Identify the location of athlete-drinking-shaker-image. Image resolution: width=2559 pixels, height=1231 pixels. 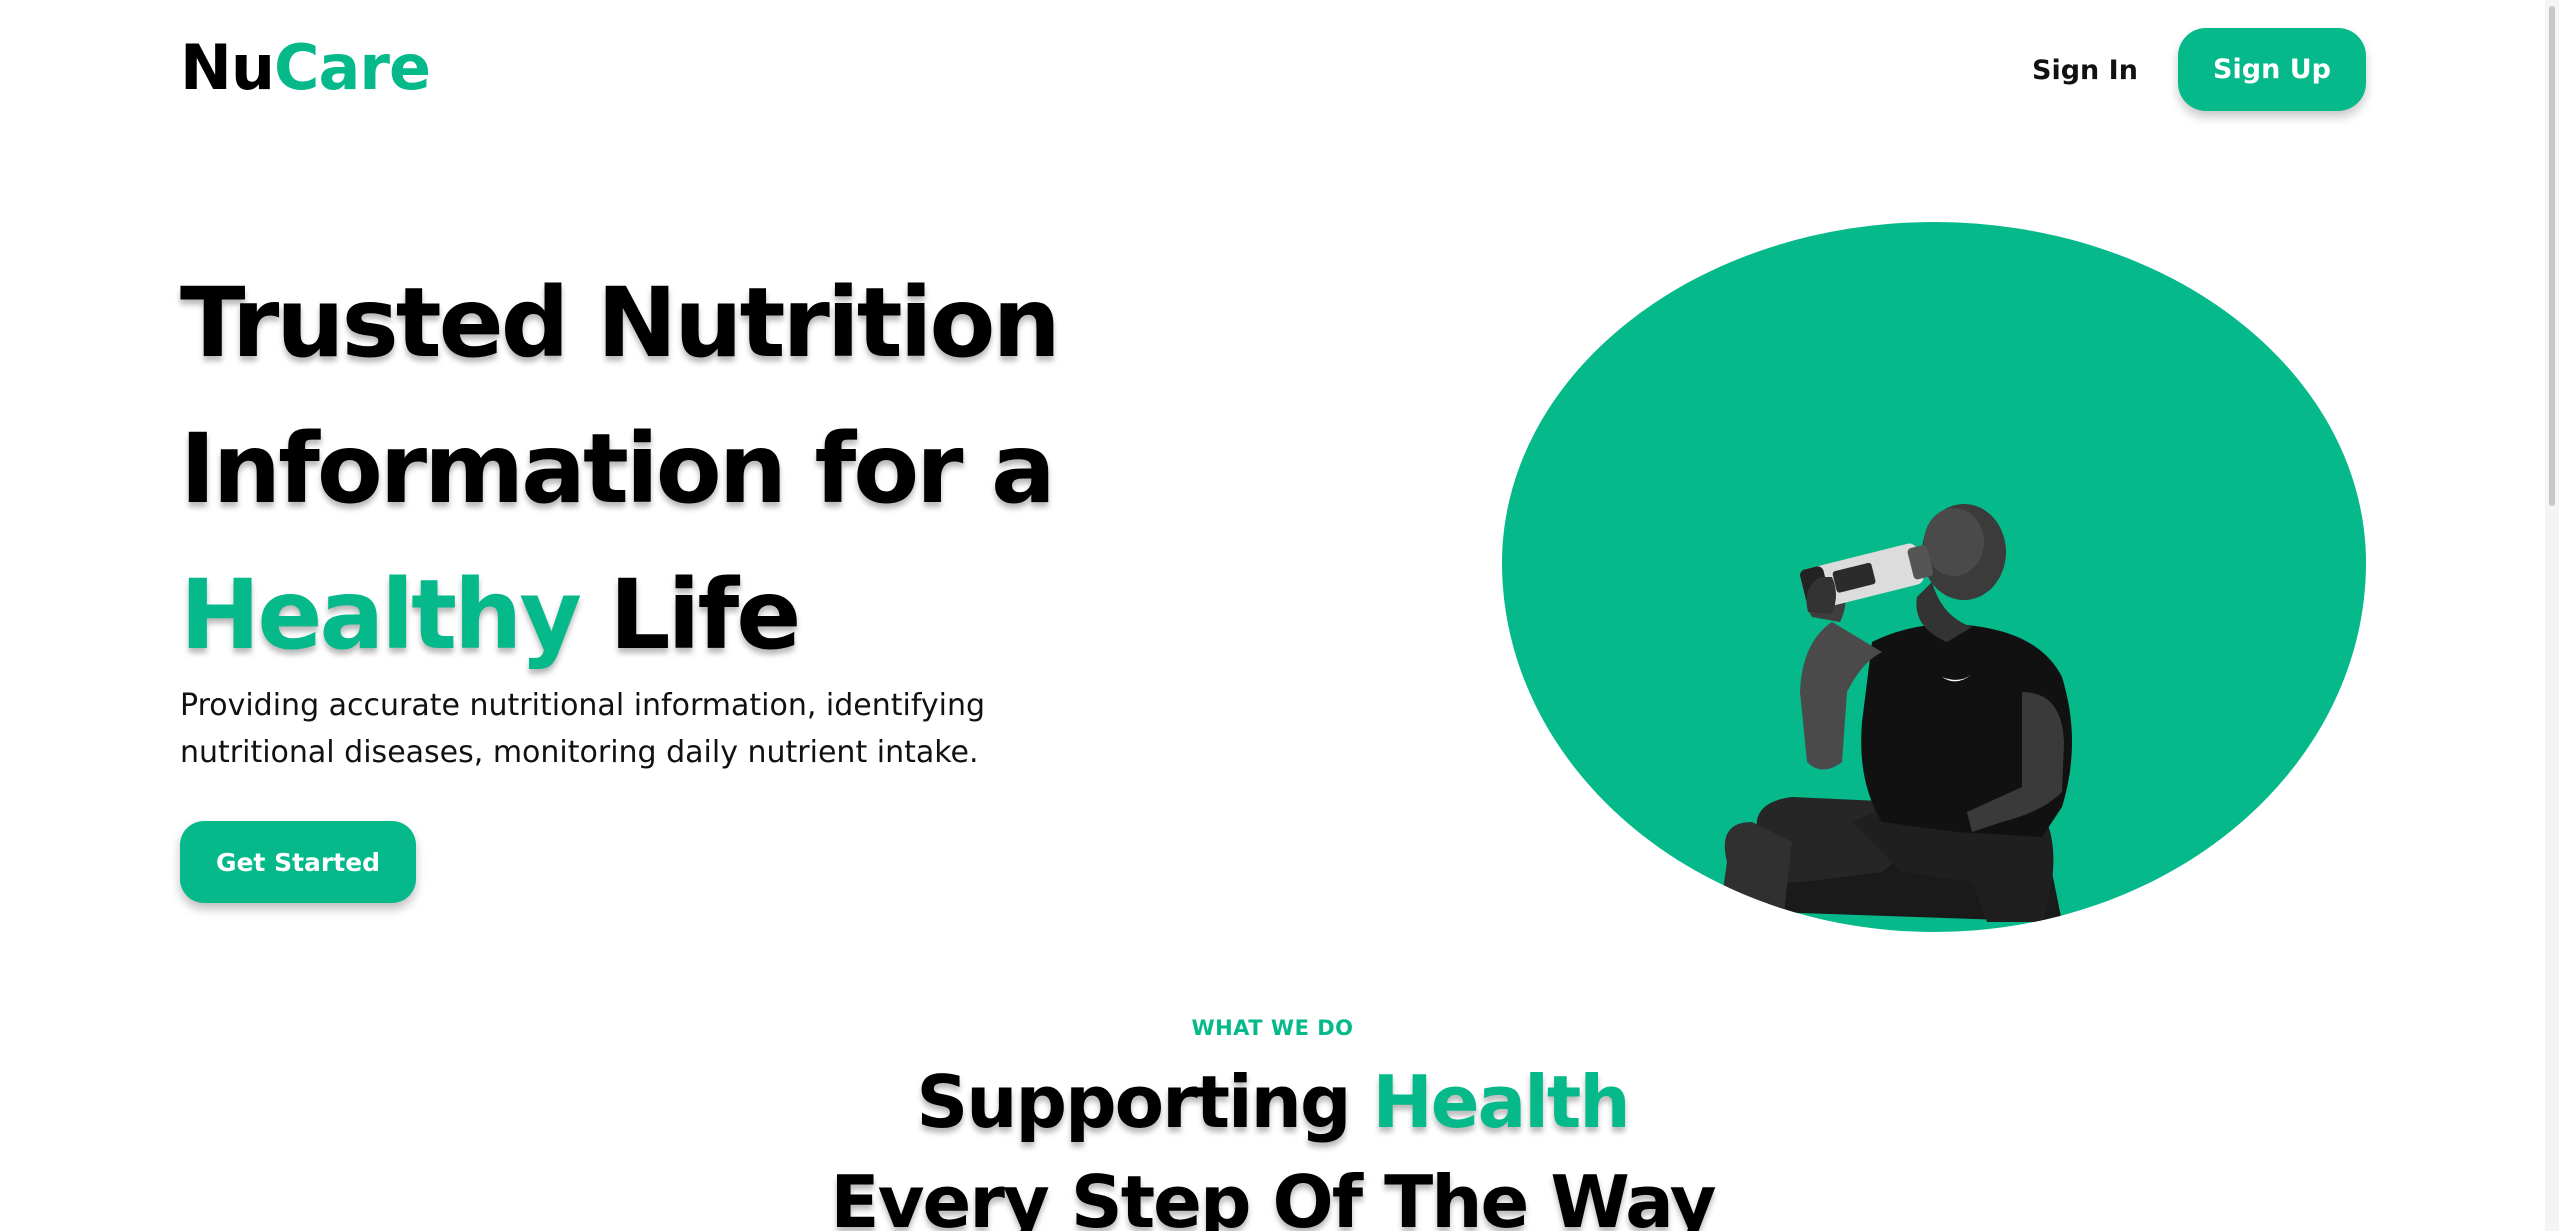
(1894, 718).